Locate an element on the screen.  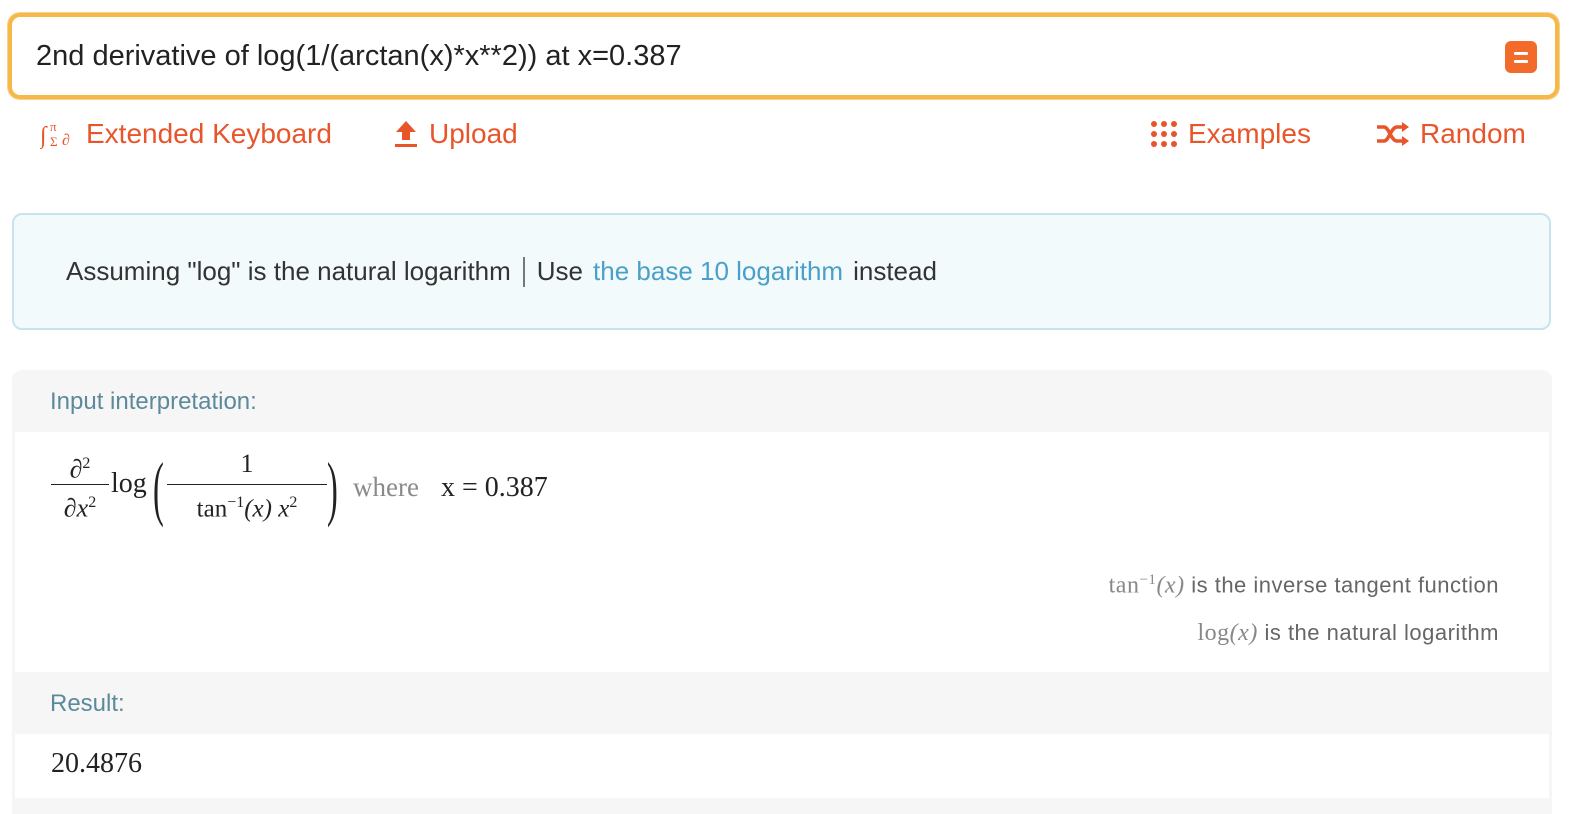
condition: x = 0.387 is located at coordinates (494, 487).